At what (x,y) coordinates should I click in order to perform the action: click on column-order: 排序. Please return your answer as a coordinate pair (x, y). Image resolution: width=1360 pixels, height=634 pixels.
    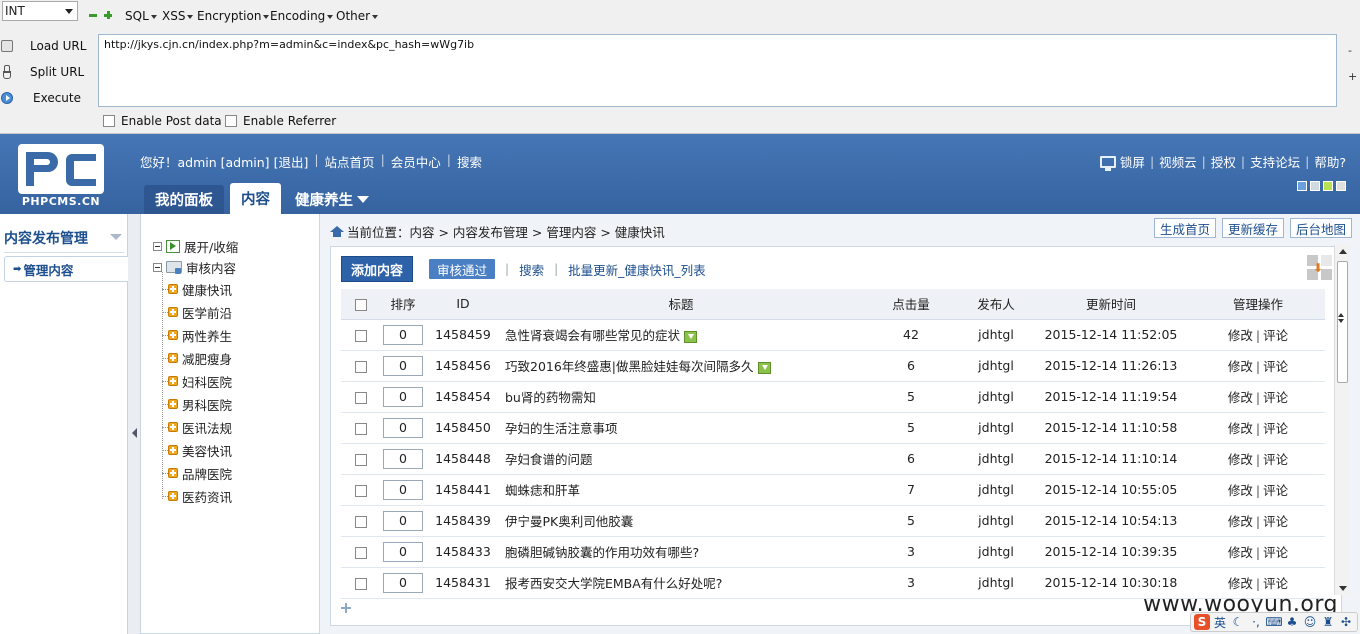
    Looking at the image, I should click on (403, 304).